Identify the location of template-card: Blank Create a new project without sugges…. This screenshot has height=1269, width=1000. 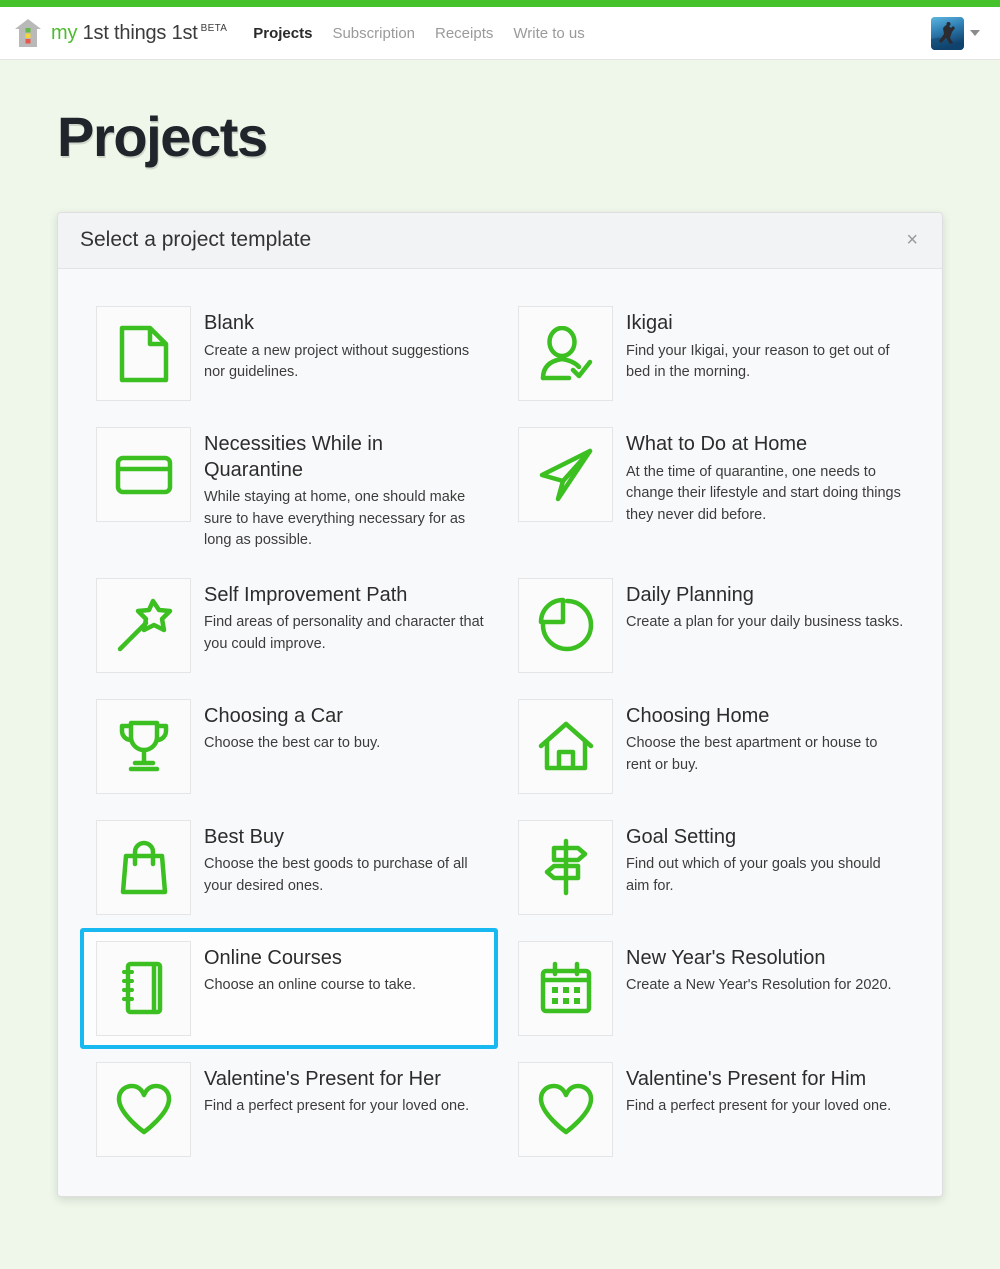
(289, 353).